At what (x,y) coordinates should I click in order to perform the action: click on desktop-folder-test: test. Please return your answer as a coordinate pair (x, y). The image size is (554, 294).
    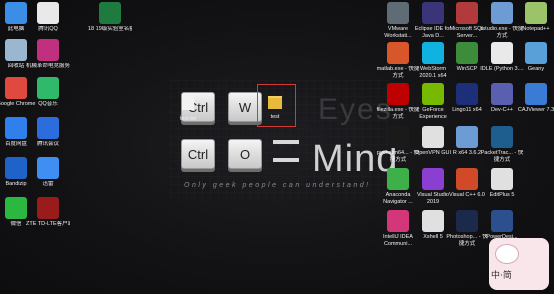
    Looking at the image, I should click on (275, 105).